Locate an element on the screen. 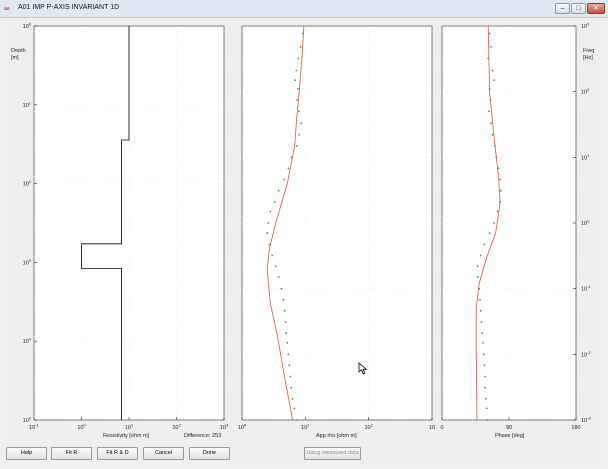  phase-x-tick-label: 90 is located at coordinates (509, 428).